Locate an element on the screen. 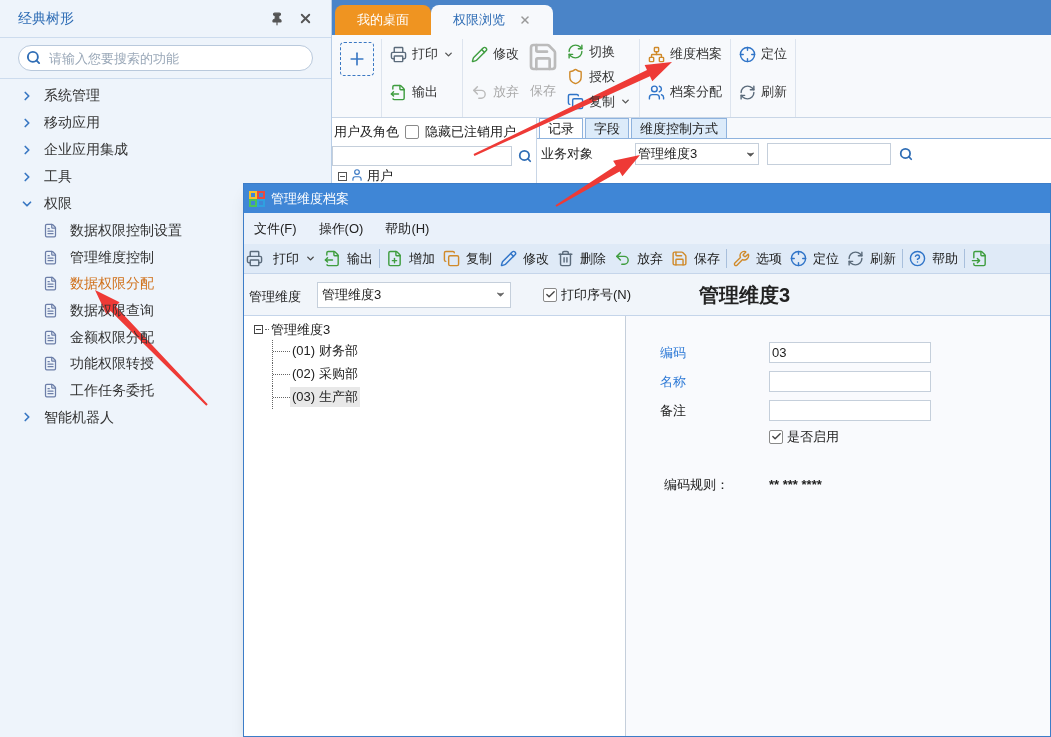 This screenshot has height=737, width=1051. tree-item: 管理维度3 is located at coordinates (301, 330).